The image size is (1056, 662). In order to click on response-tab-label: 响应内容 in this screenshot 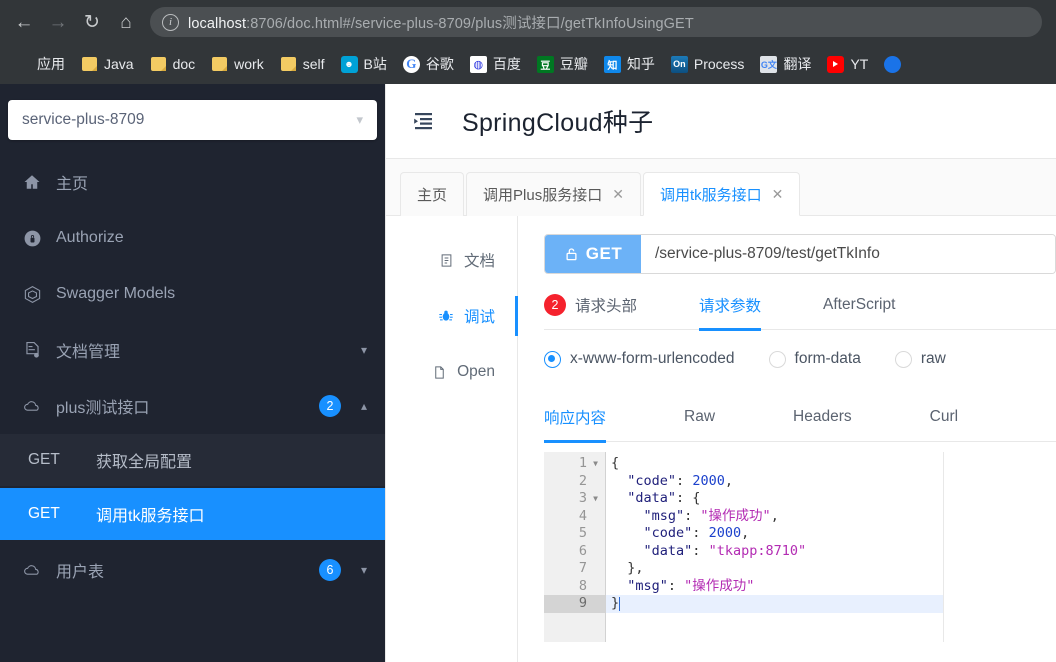, I will do `click(575, 418)`.